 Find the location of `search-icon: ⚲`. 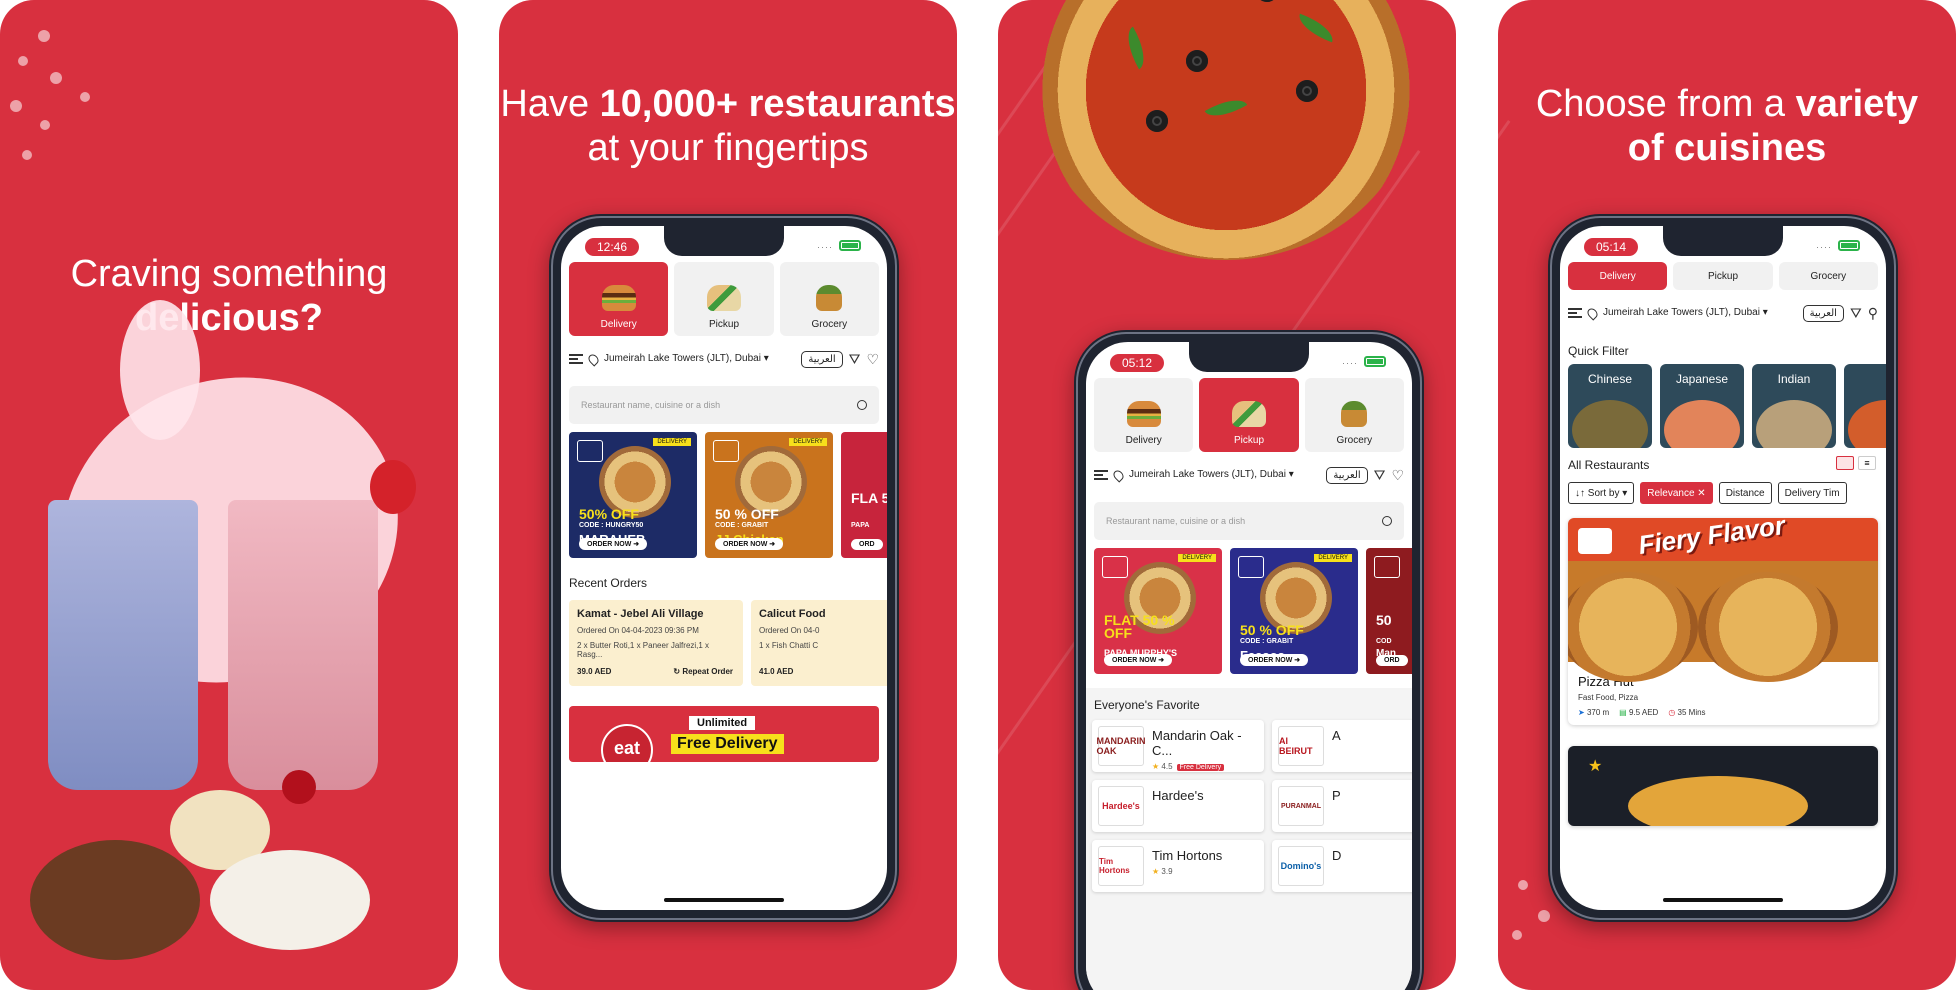

search-icon: ⚲ is located at coordinates (1873, 313).